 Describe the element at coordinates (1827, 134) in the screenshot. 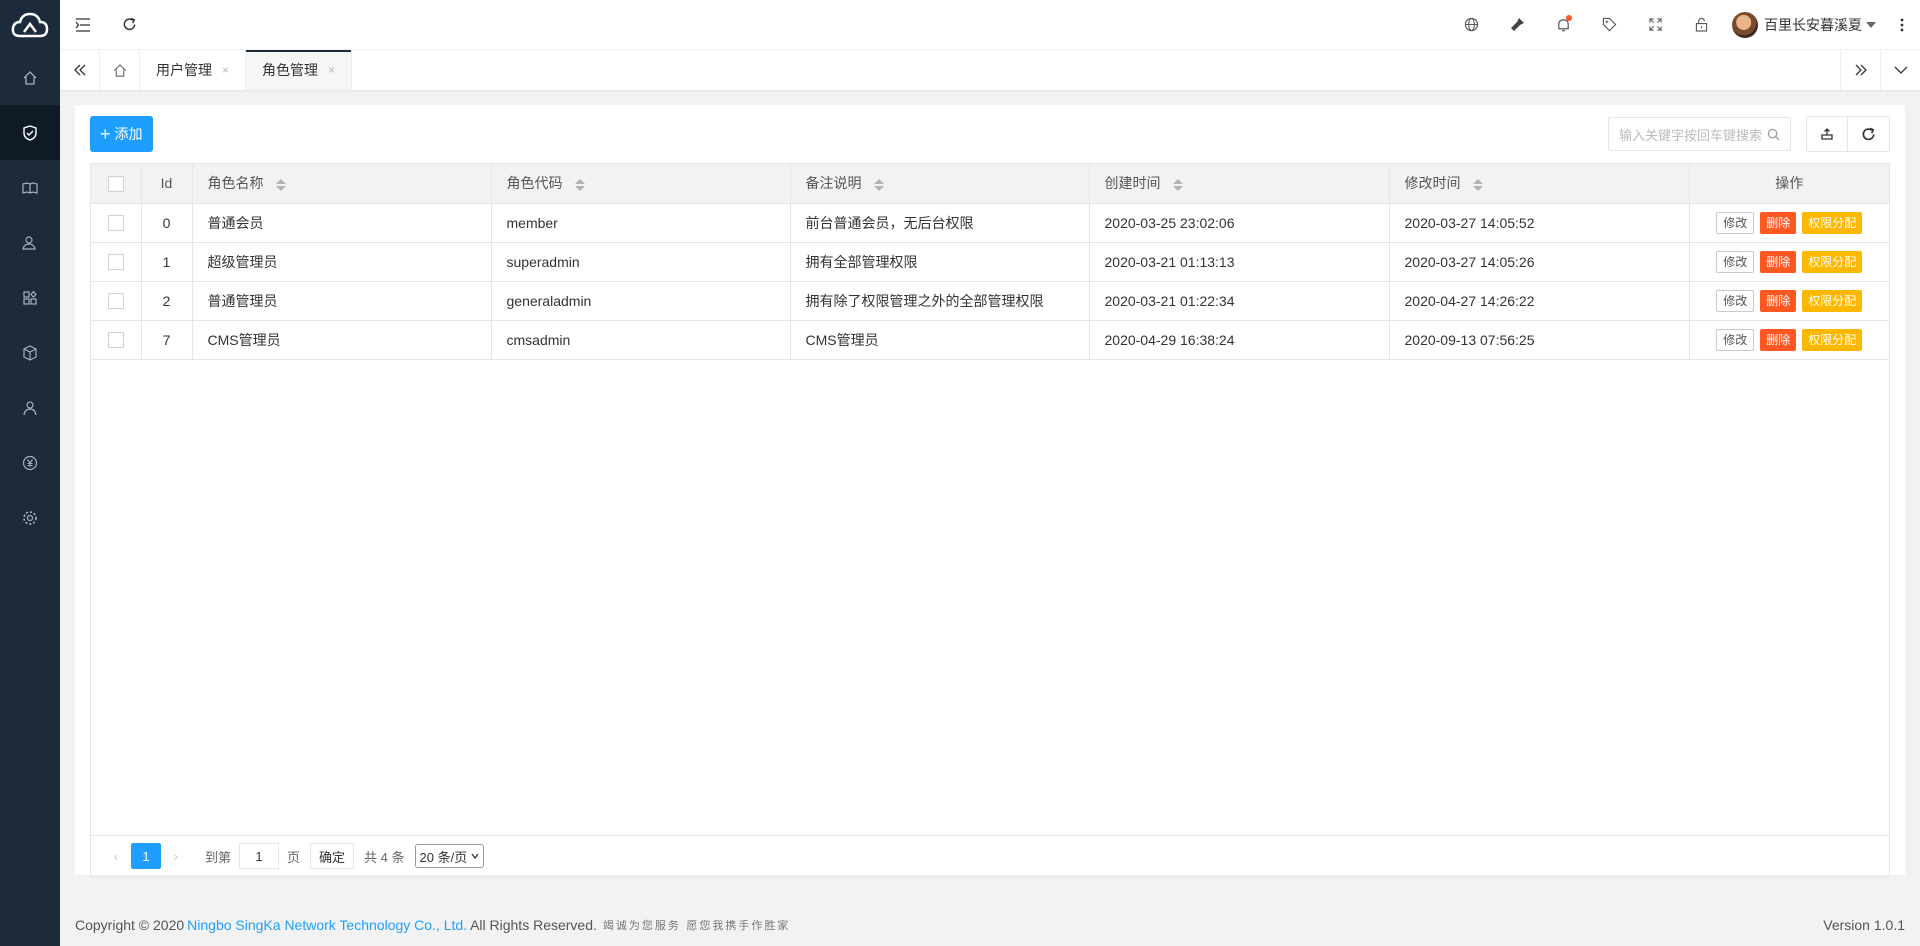

I see `export-icon` at that location.